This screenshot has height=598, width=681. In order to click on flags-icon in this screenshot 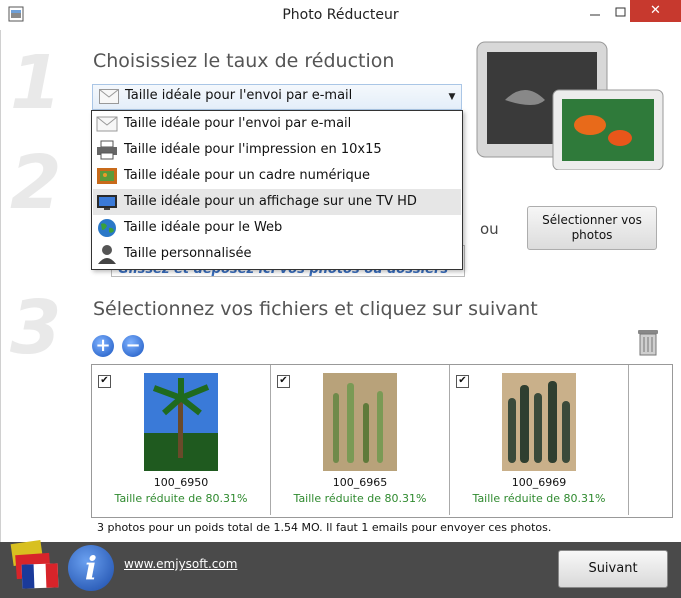, I will do `click(36, 564)`.